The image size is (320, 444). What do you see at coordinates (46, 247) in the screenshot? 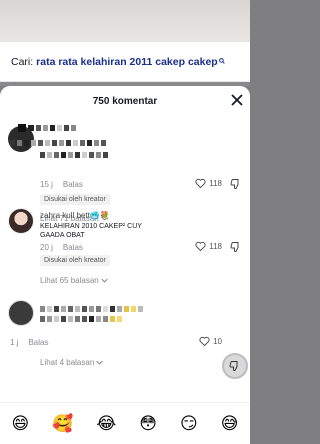
I see `comment-age: 20 j` at bounding box center [46, 247].